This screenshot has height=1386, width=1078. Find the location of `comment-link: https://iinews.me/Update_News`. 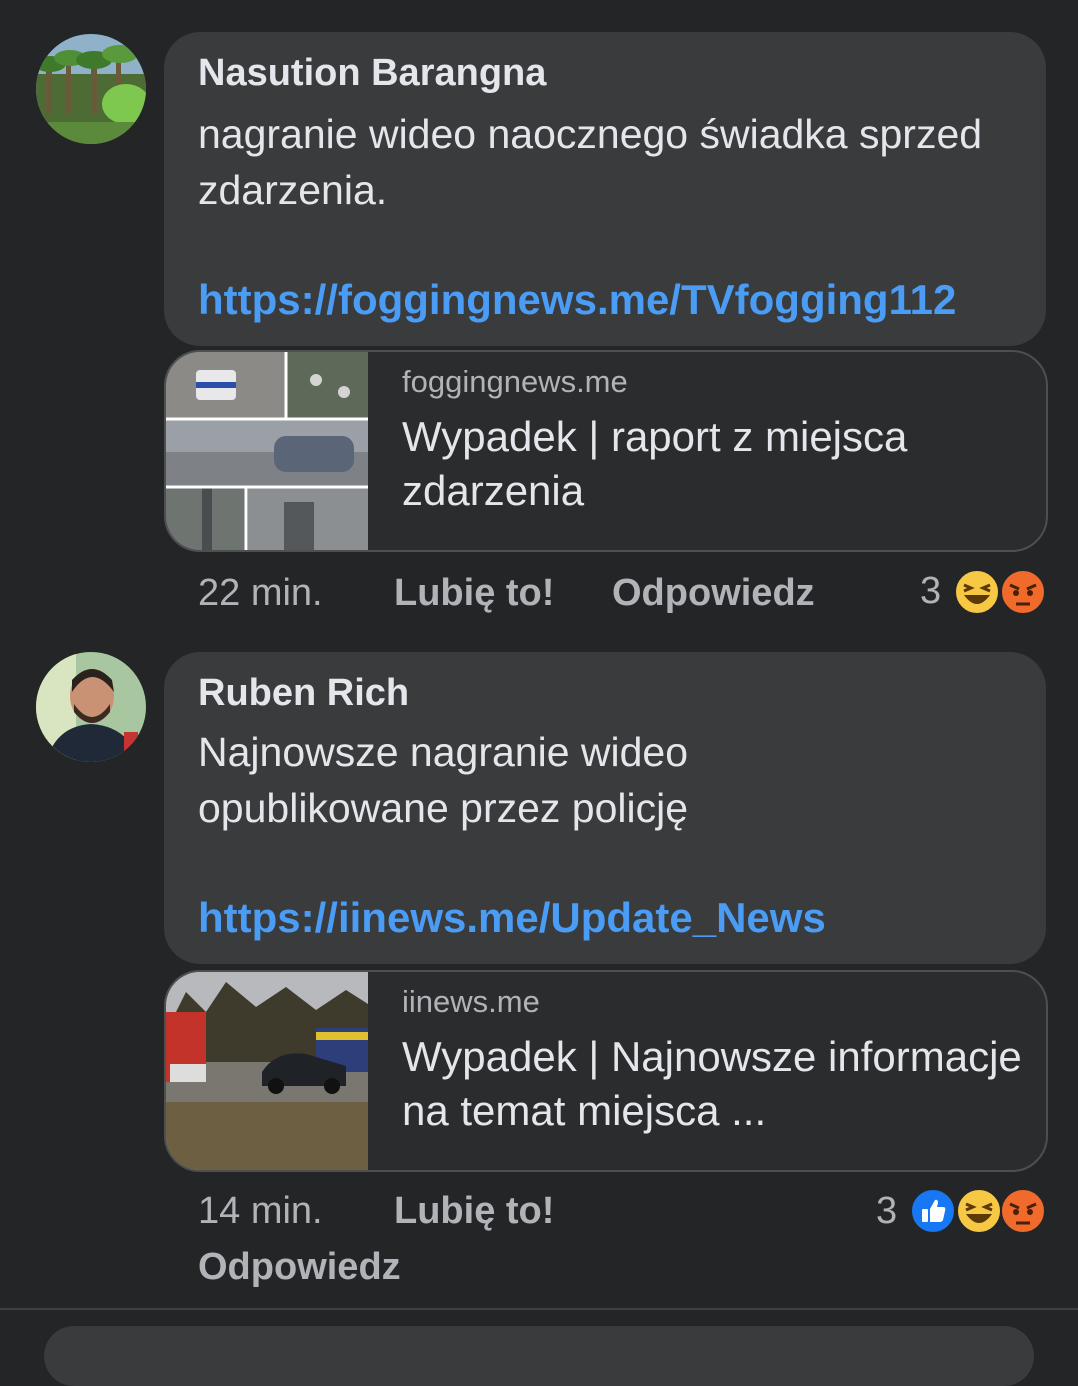

comment-link: https://iinews.me/Update_News is located at coordinates (512, 918).